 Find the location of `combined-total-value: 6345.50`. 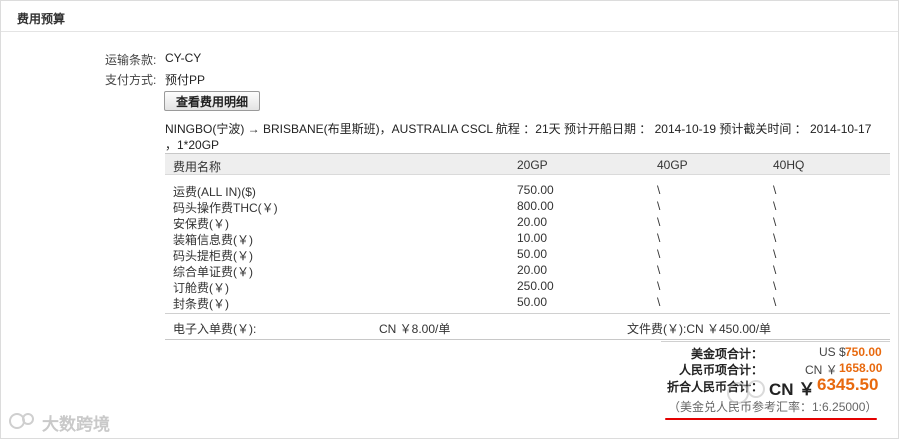

combined-total-value: 6345.50 is located at coordinates (848, 384).